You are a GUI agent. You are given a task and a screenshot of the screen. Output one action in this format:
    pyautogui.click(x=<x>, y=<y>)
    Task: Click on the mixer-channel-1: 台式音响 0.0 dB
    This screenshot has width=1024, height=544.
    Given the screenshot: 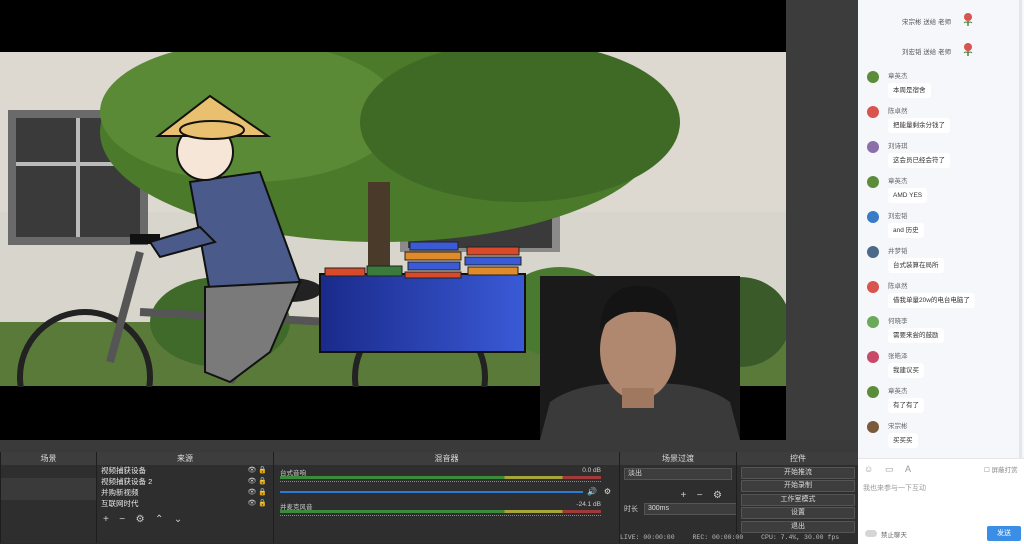 What is the action you would take?
    pyautogui.click(x=446, y=476)
    